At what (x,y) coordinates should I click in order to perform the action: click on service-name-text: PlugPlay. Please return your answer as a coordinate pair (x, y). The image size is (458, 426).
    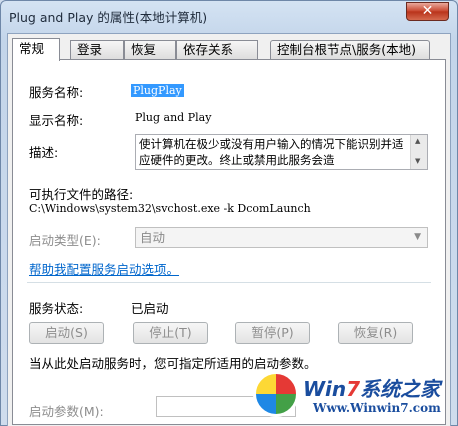
    Looking at the image, I should click on (157, 90).